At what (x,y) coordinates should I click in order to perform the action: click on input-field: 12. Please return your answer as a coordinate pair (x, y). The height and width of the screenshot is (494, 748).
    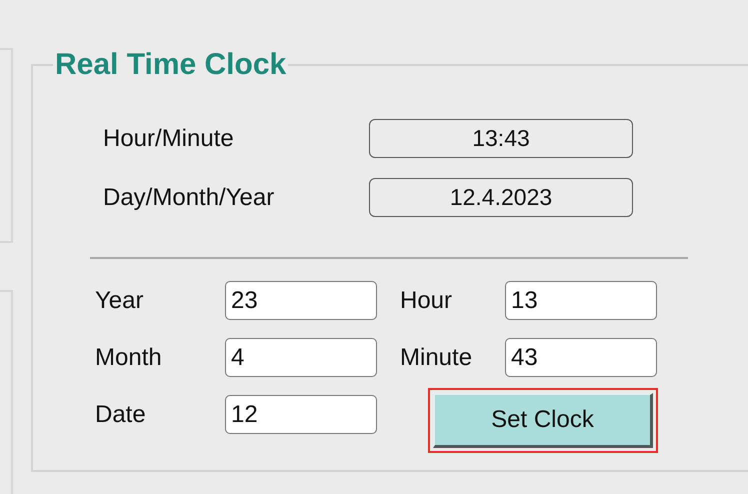
    Looking at the image, I should click on (301, 414).